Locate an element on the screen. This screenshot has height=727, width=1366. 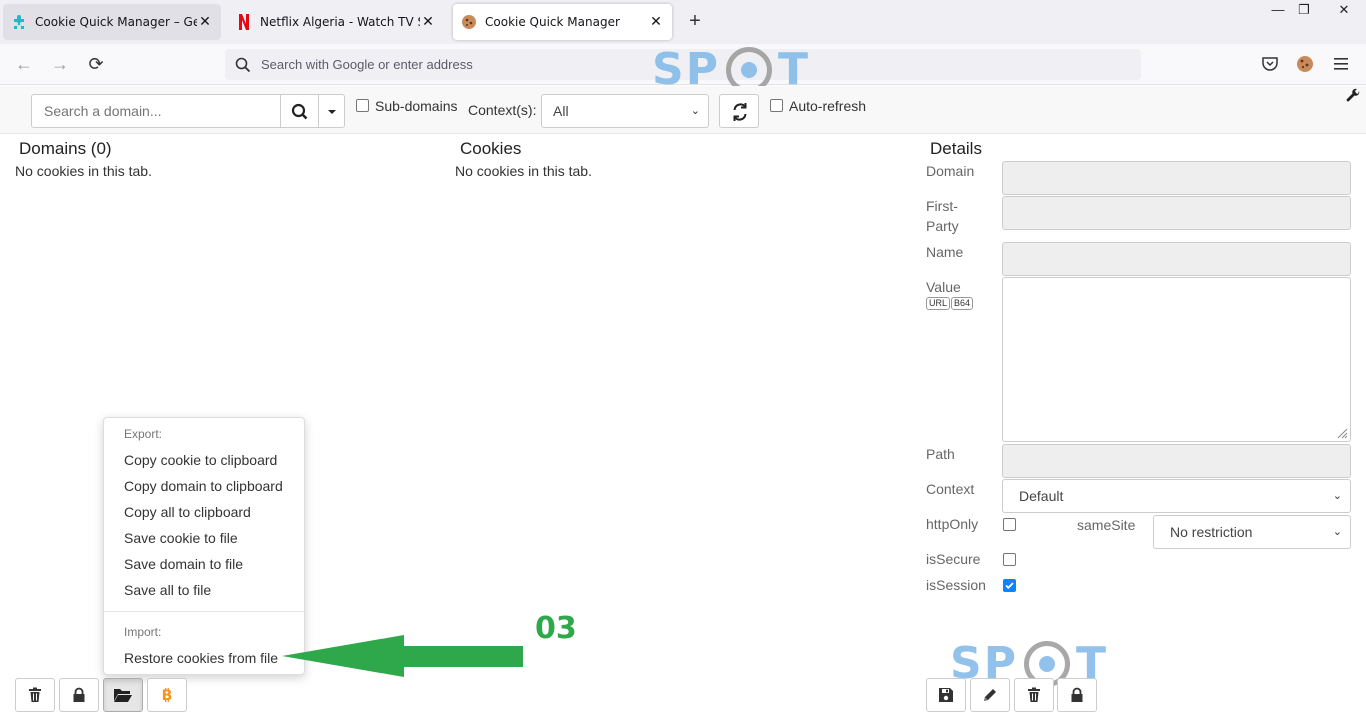
firstparty-label: First-Party is located at coordinates (942, 216).